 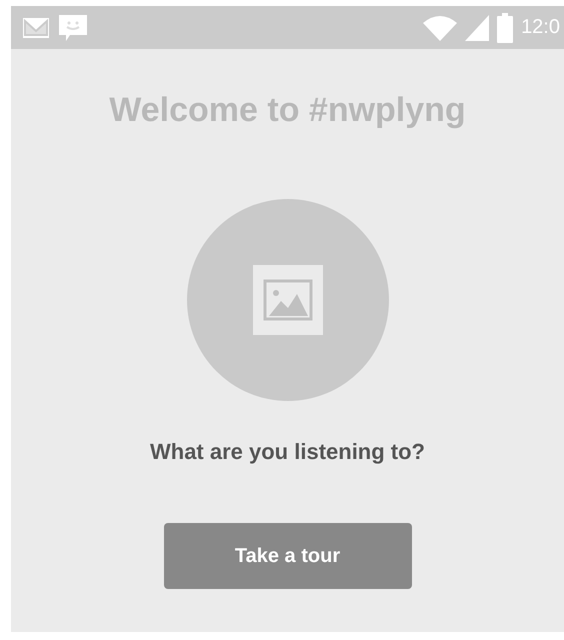 What do you see at coordinates (505, 27) in the screenshot?
I see `battery-icon` at bounding box center [505, 27].